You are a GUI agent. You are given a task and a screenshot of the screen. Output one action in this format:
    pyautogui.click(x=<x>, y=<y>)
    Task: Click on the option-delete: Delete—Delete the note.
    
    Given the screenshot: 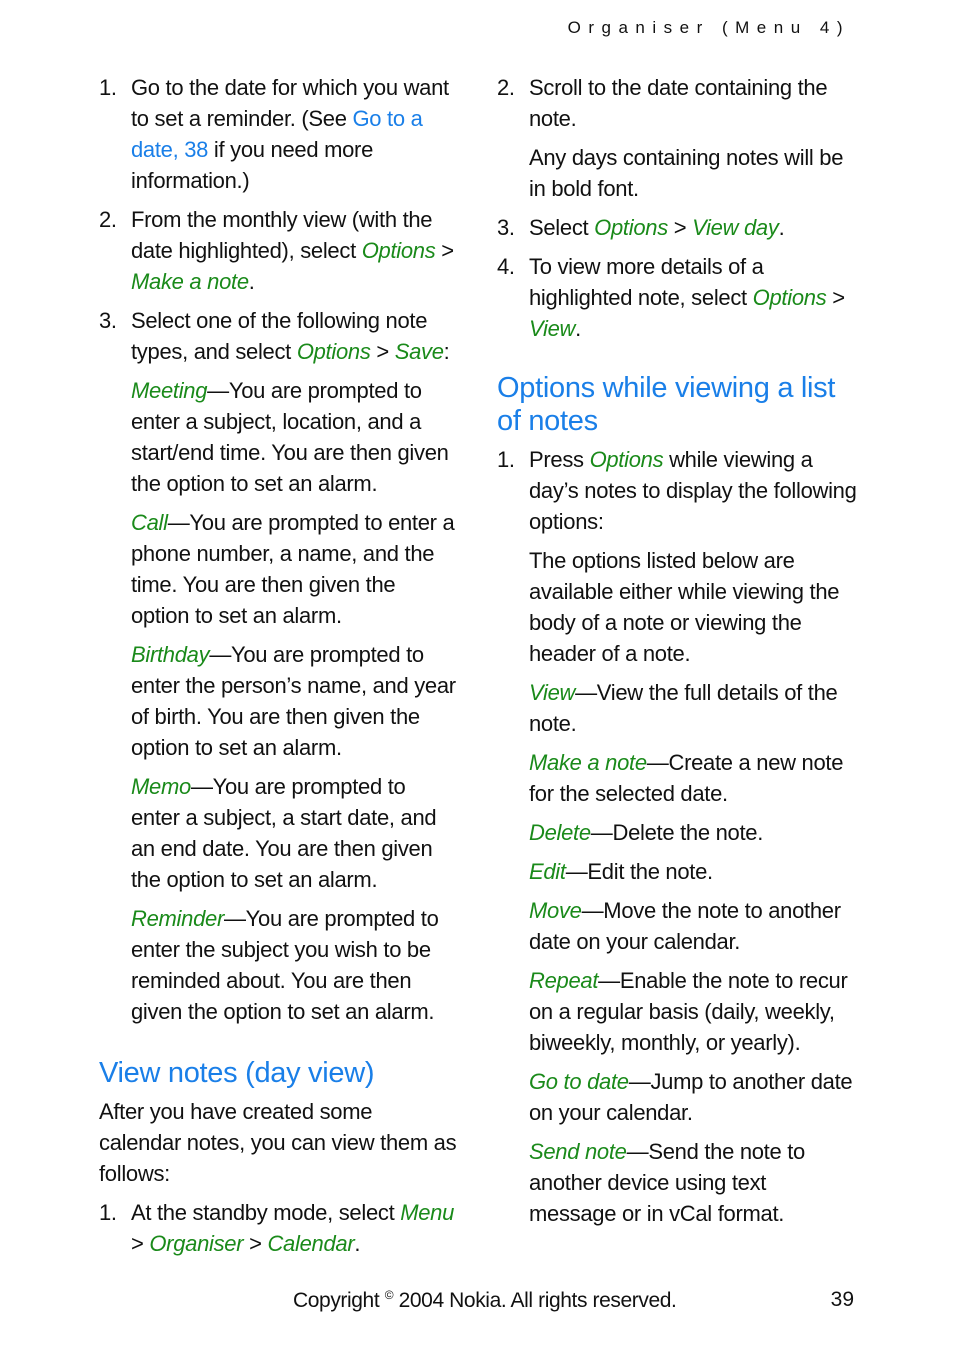 What is the action you would take?
    pyautogui.click(x=677, y=832)
    